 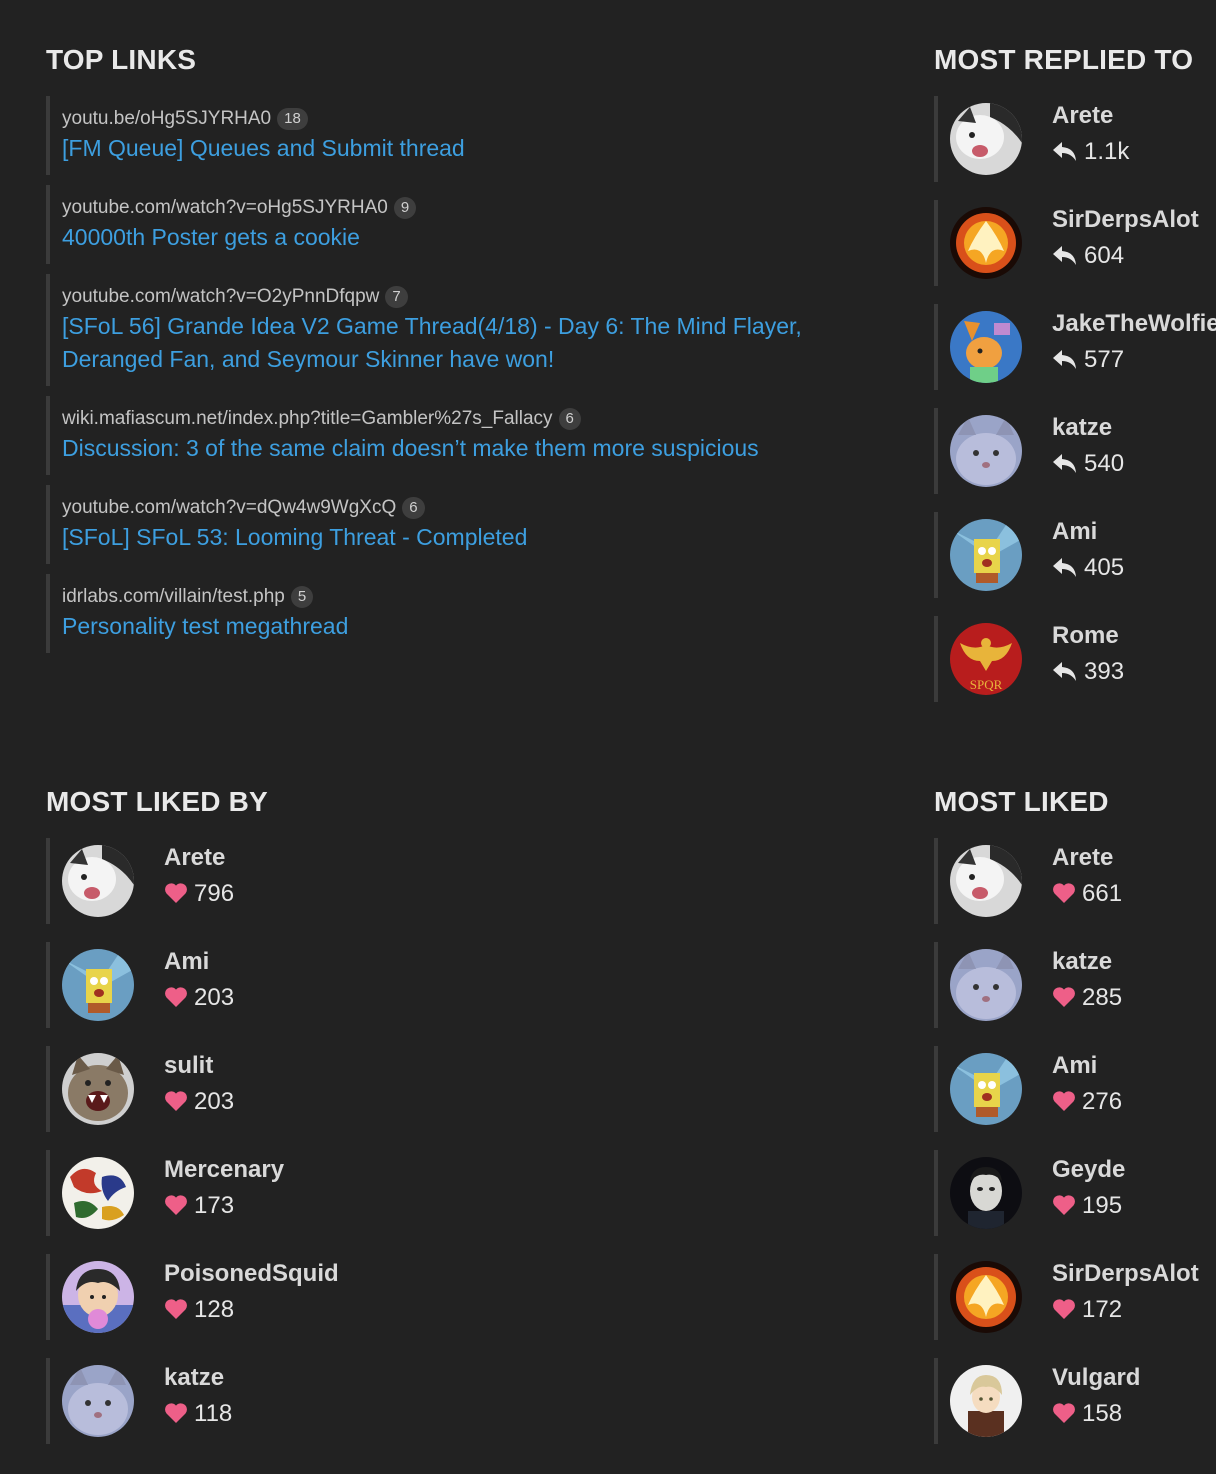 I want to click on username-link: Geyde, so click(x=1088, y=1170).